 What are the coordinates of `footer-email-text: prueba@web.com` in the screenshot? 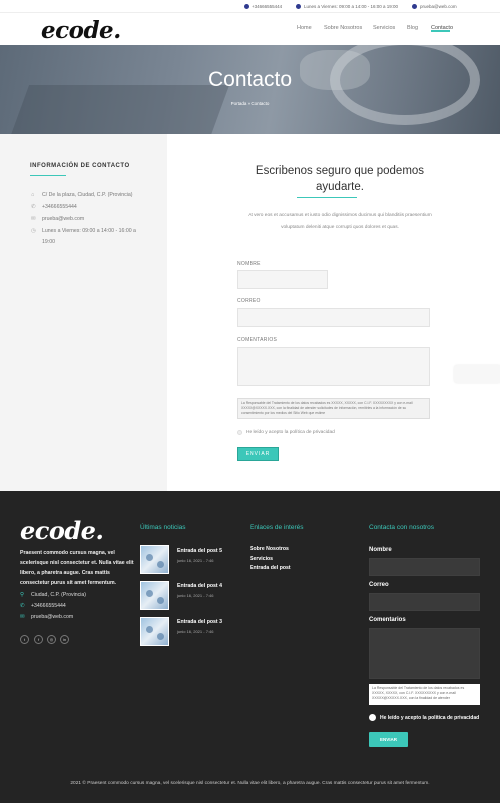 It's located at (52, 617).